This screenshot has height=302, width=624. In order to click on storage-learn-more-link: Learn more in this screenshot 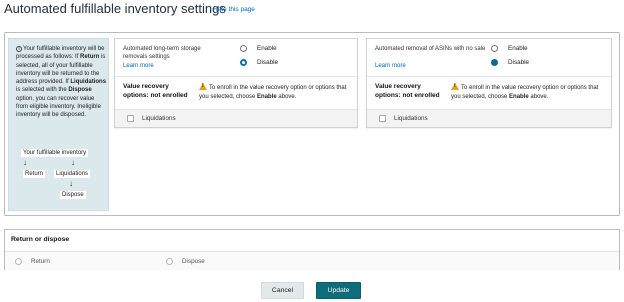, I will do `click(138, 66)`.